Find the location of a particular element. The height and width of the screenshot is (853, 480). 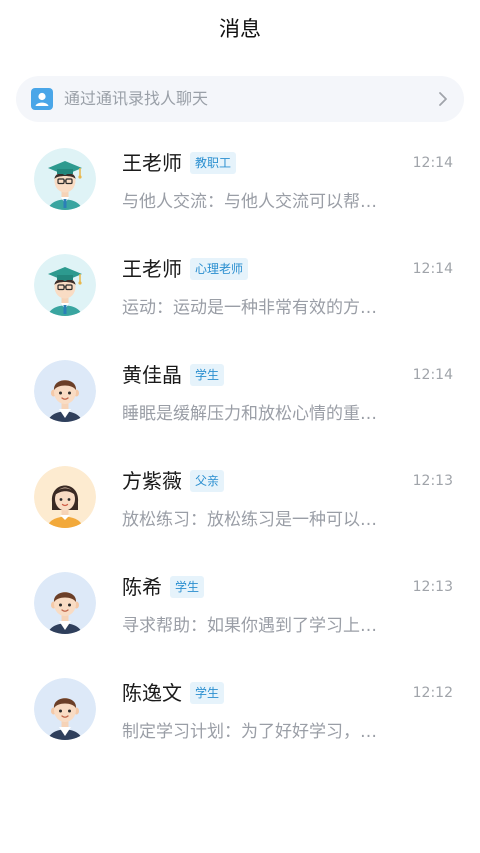

contact-name: 陈逸文 is located at coordinates (152, 693).